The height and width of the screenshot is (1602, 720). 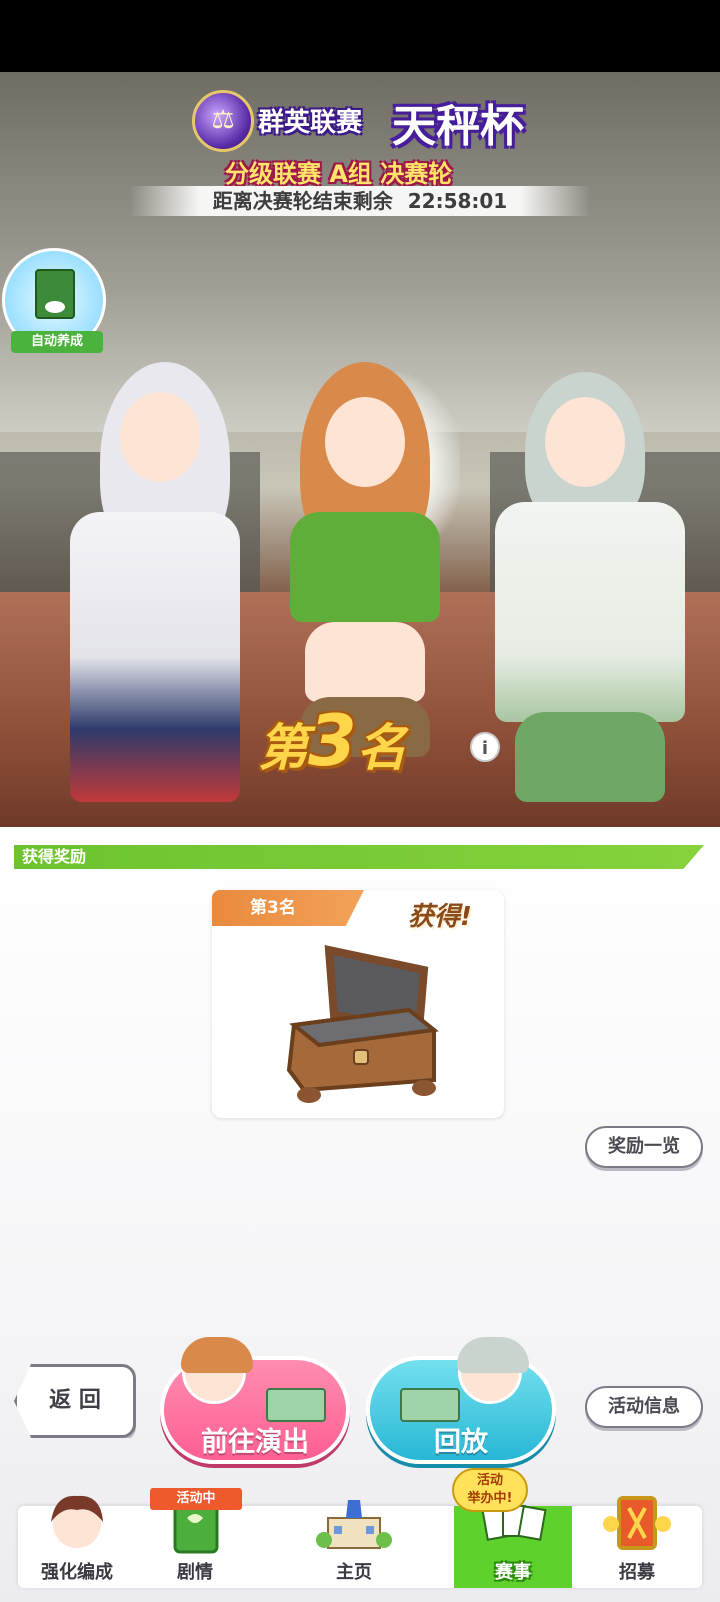 I want to click on bottom-nav: 强化编成 剧情 主页 赛事 招募, so click(x=360, y=1541).